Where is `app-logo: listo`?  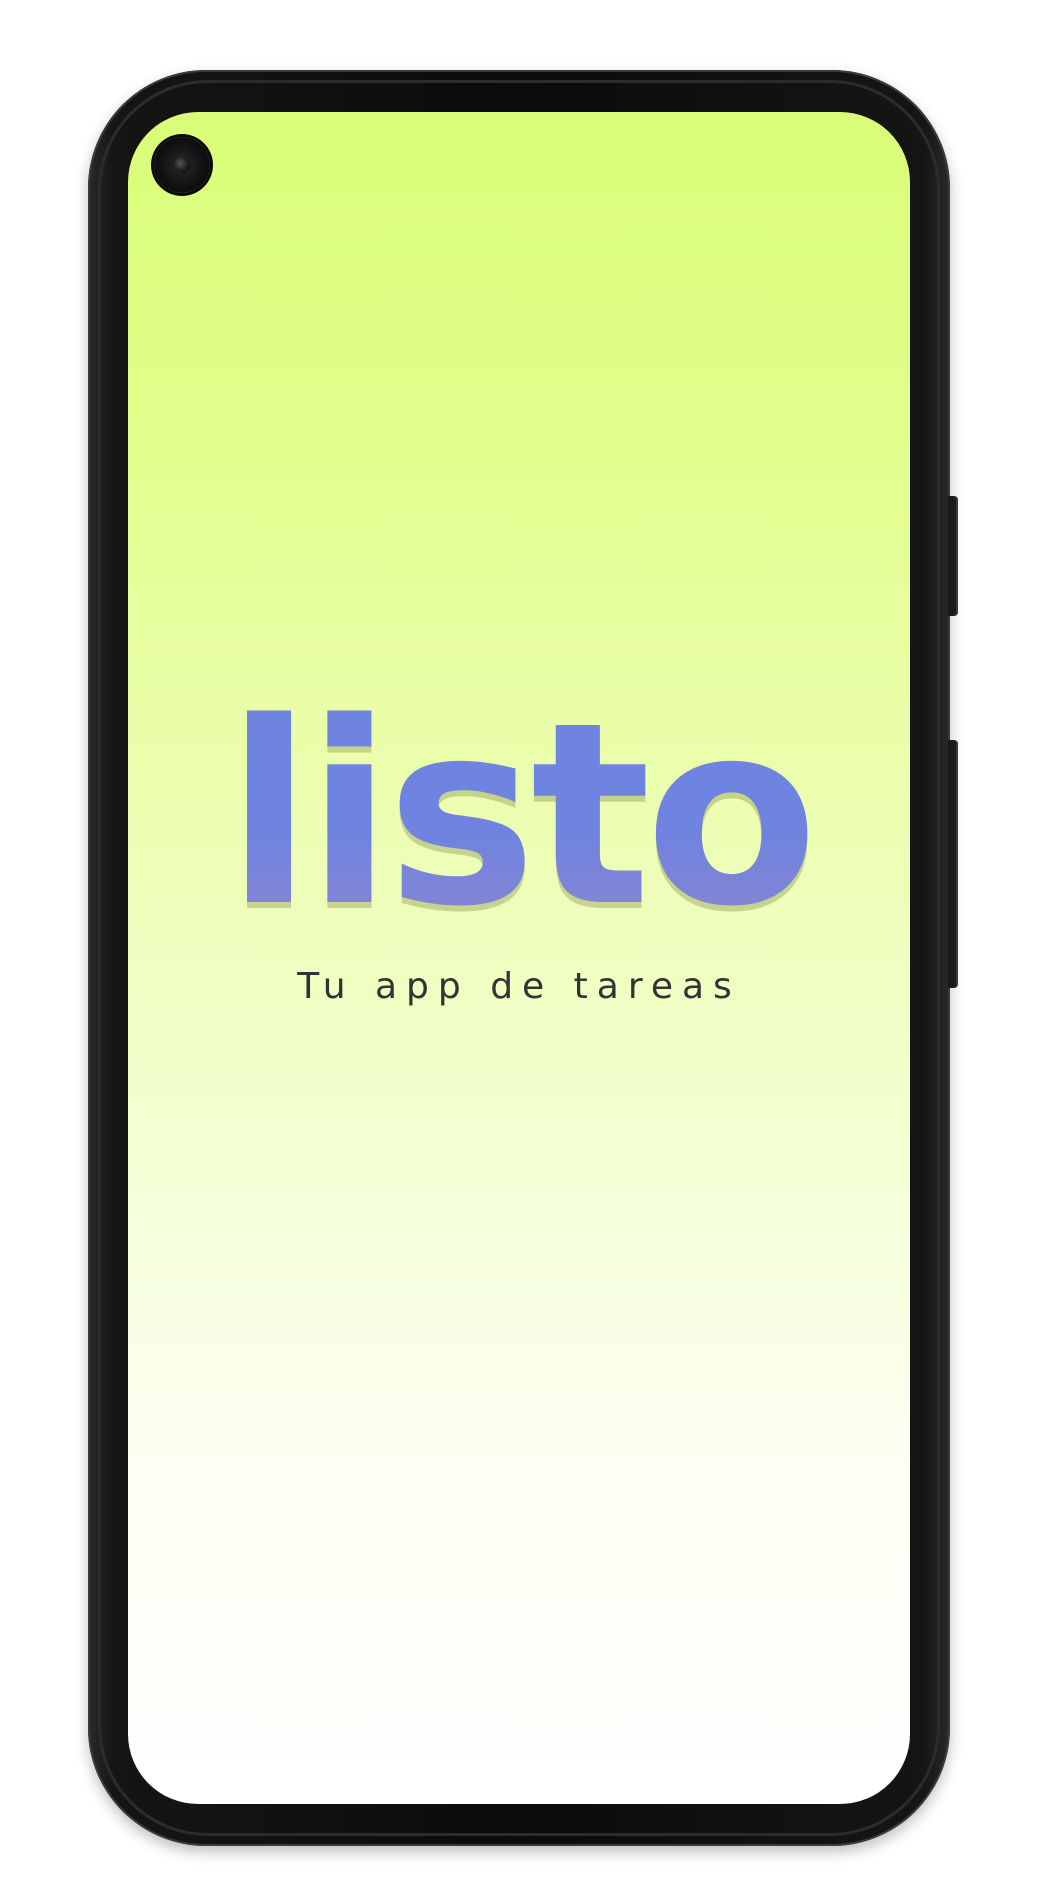 app-logo: listo is located at coordinates (521, 815).